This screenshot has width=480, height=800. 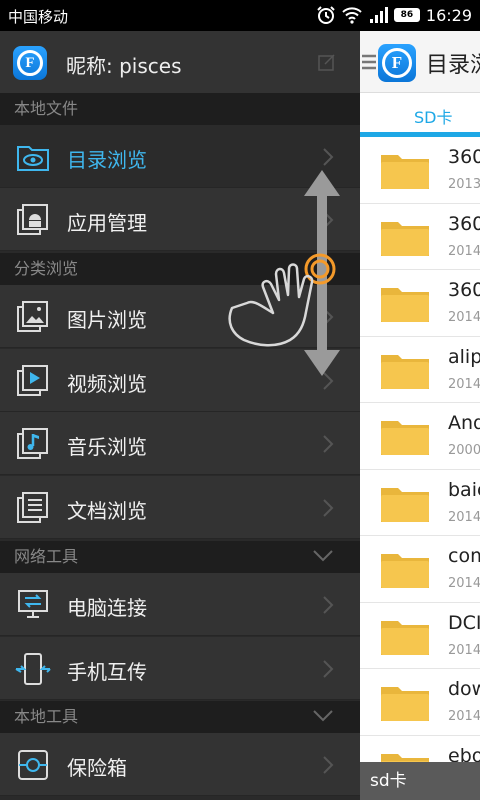 I want to click on menu-icon, so click(x=369, y=62).